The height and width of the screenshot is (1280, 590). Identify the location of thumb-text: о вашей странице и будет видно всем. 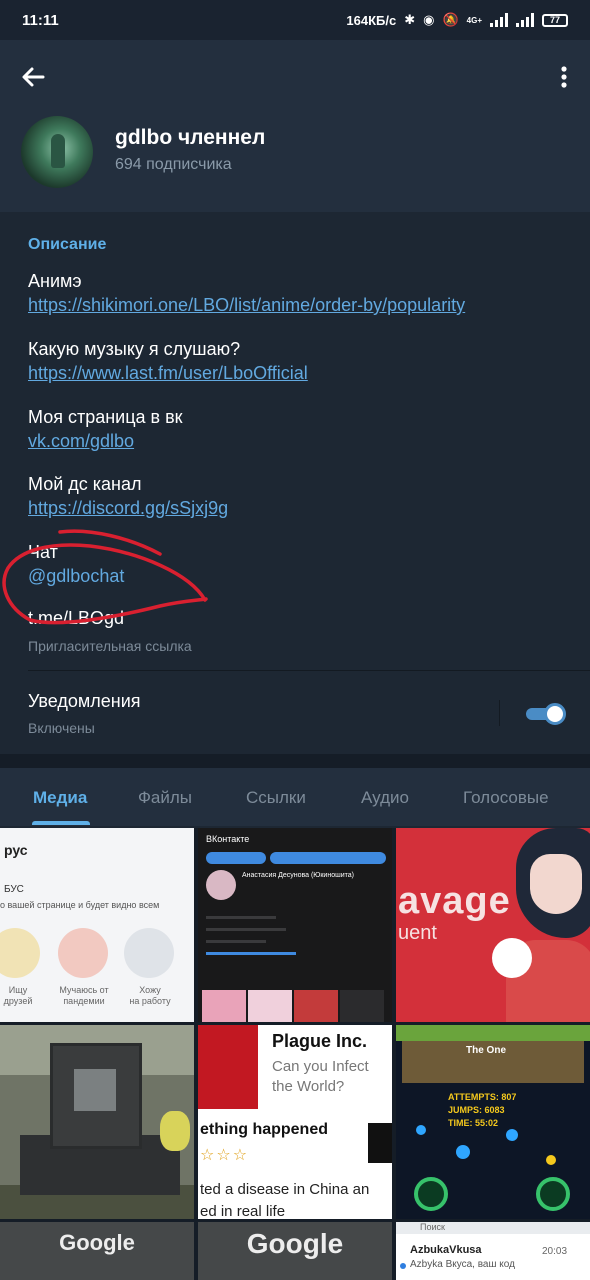
(80, 905).